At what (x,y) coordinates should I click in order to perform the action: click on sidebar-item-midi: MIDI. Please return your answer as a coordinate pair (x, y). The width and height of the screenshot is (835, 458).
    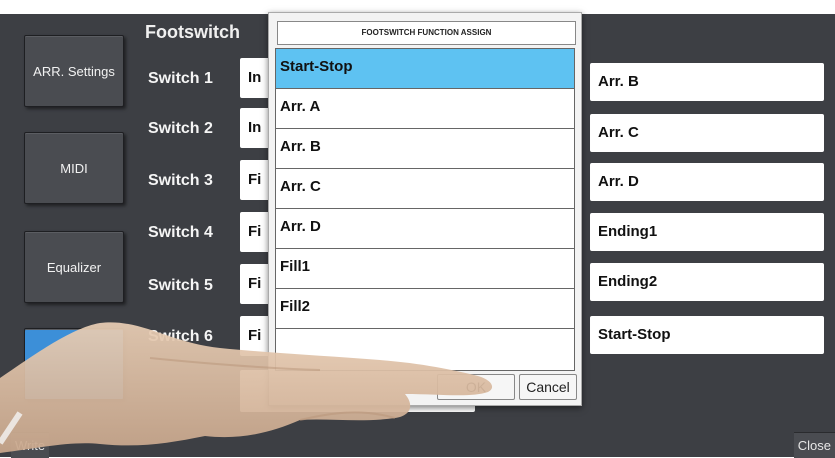
    Looking at the image, I should click on (74, 168).